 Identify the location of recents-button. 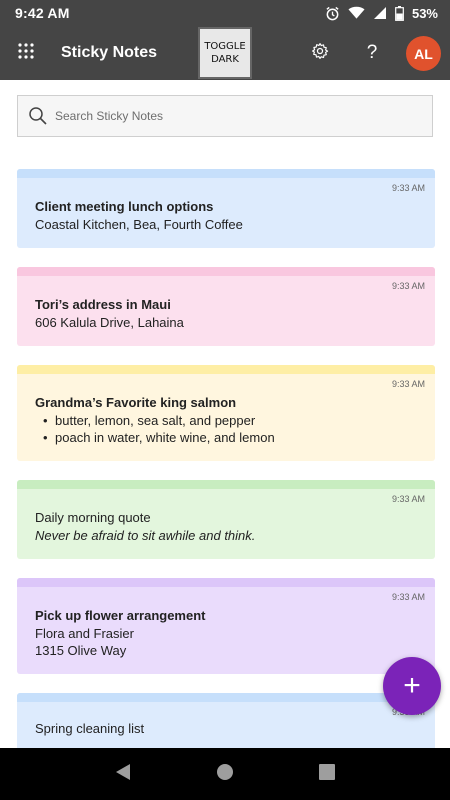
(327, 774).